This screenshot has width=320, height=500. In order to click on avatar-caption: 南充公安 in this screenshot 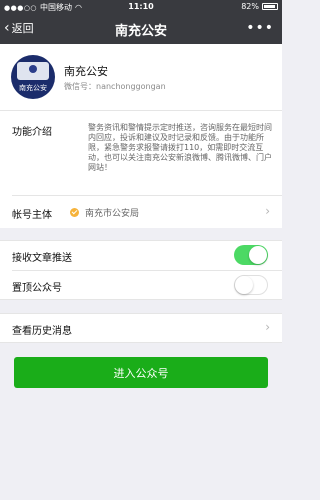, I will do `click(33, 88)`.